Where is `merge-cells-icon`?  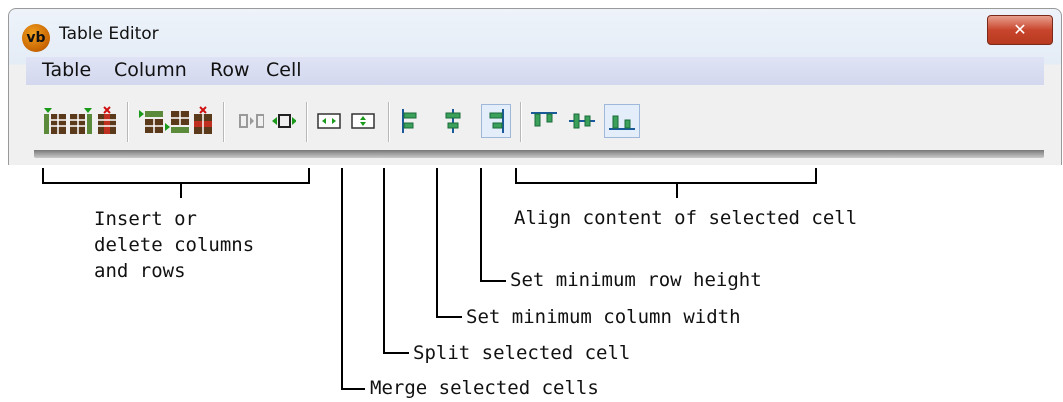 merge-cells-icon is located at coordinates (251, 121).